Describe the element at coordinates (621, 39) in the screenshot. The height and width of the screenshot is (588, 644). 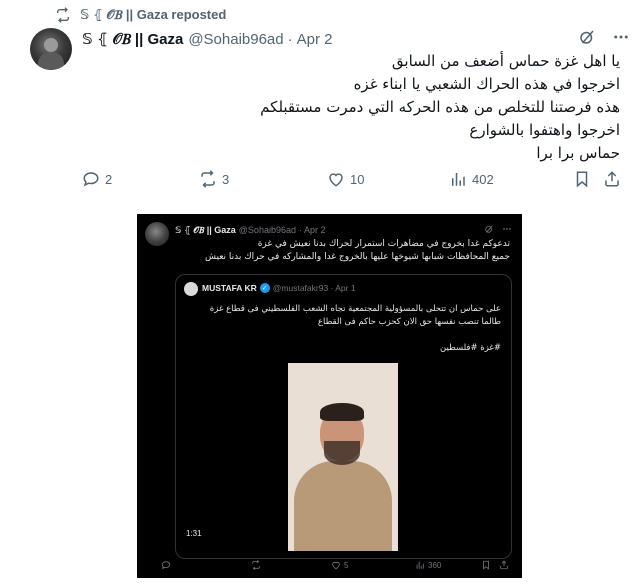
I see `more-options-icon` at that location.